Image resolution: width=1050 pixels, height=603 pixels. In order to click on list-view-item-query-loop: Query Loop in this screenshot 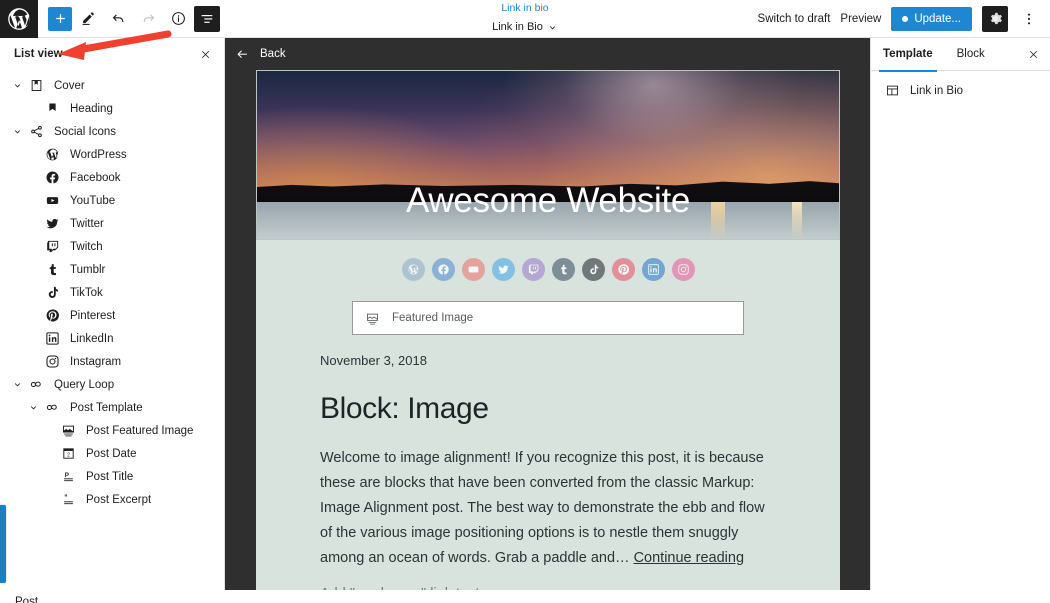, I will do `click(112, 384)`.